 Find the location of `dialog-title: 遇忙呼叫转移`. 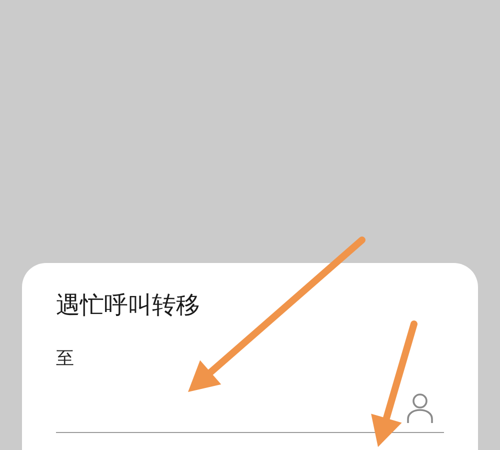

dialog-title: 遇忙呼叫转移 is located at coordinates (128, 305).